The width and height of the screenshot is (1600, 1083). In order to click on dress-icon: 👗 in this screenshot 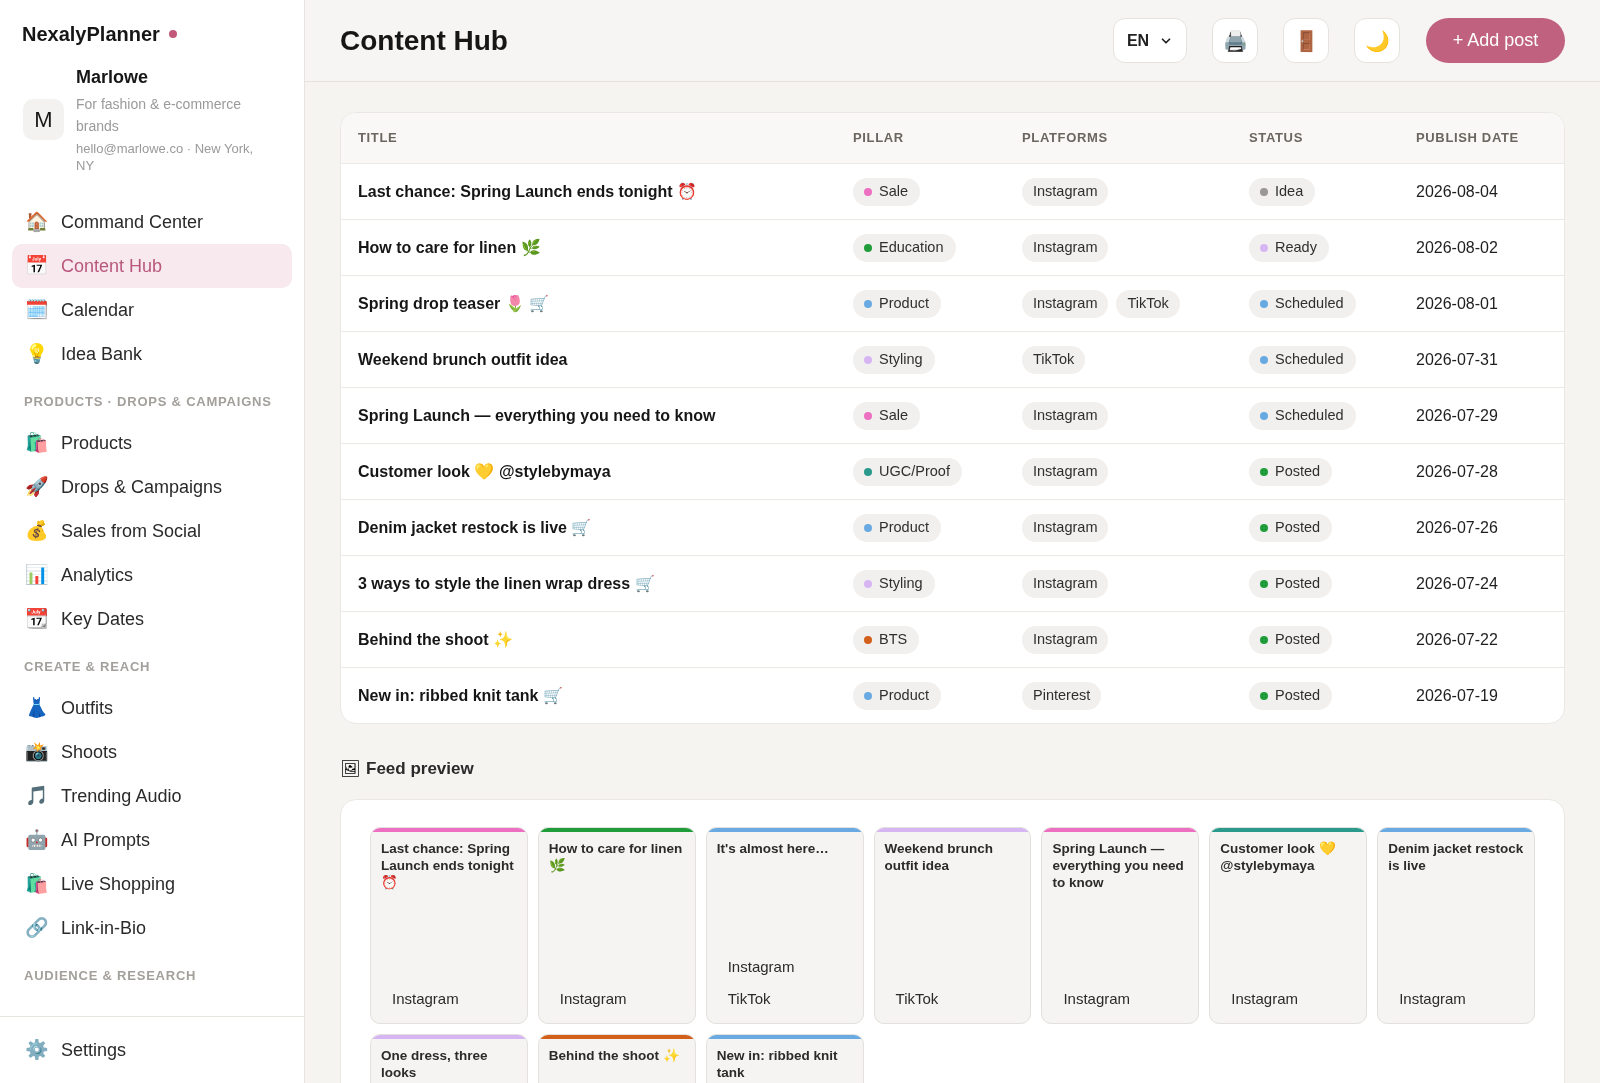, I will do `click(36, 708)`.